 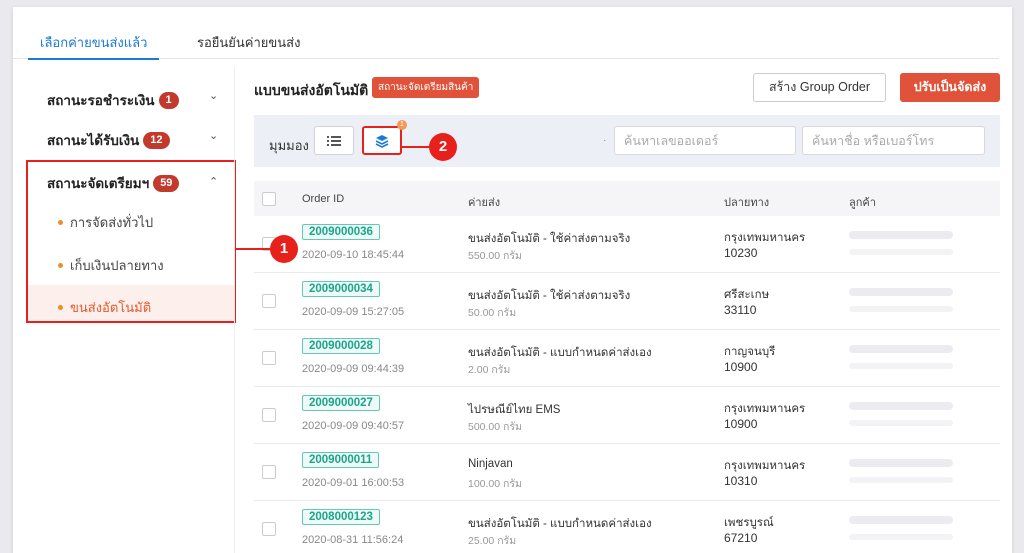 I want to click on carrier-name: ไปรษณีย์ไทย EMS, so click(x=514, y=410).